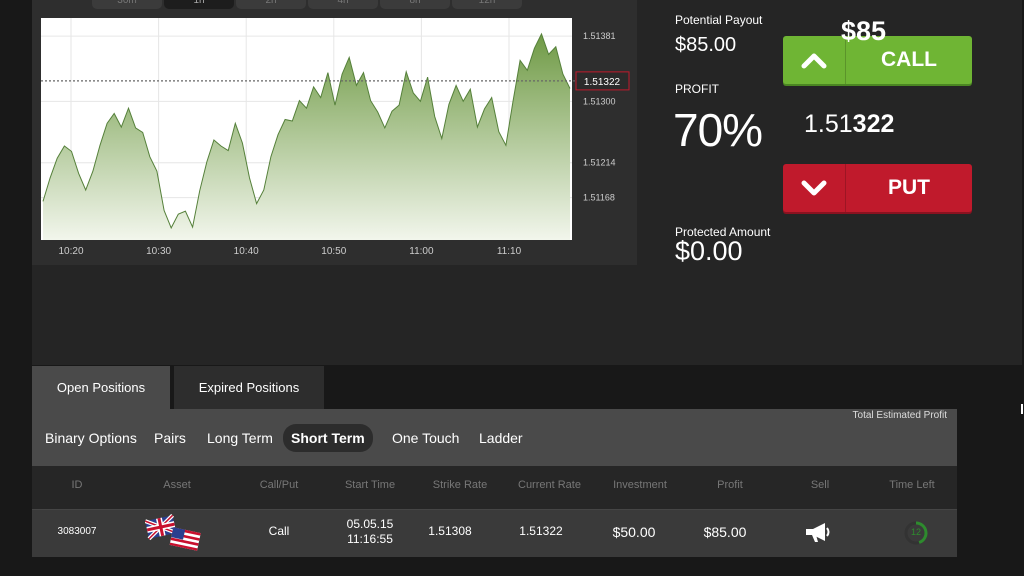 This screenshot has height=576, width=1024. Describe the element at coordinates (640, 485) in the screenshot. I see `col-investment: Investment` at that location.